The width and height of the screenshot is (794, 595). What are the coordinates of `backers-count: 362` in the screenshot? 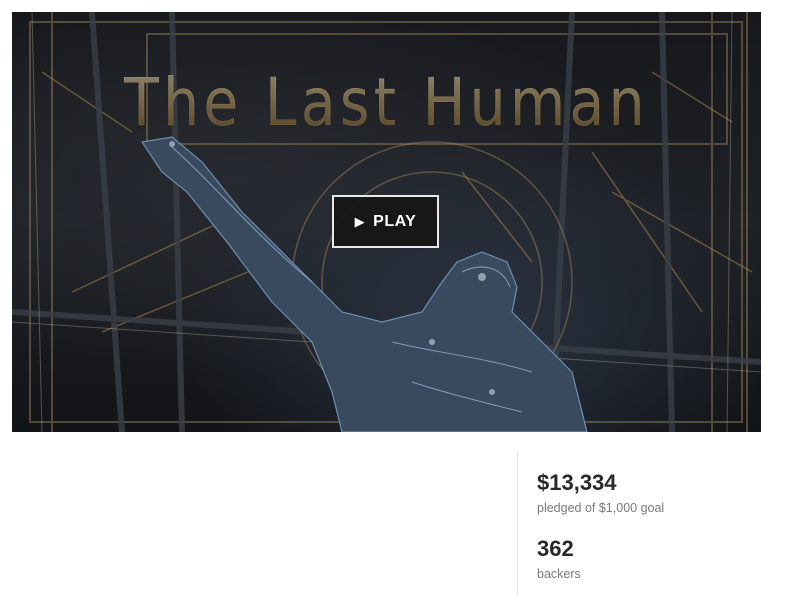 It's located at (555, 548).